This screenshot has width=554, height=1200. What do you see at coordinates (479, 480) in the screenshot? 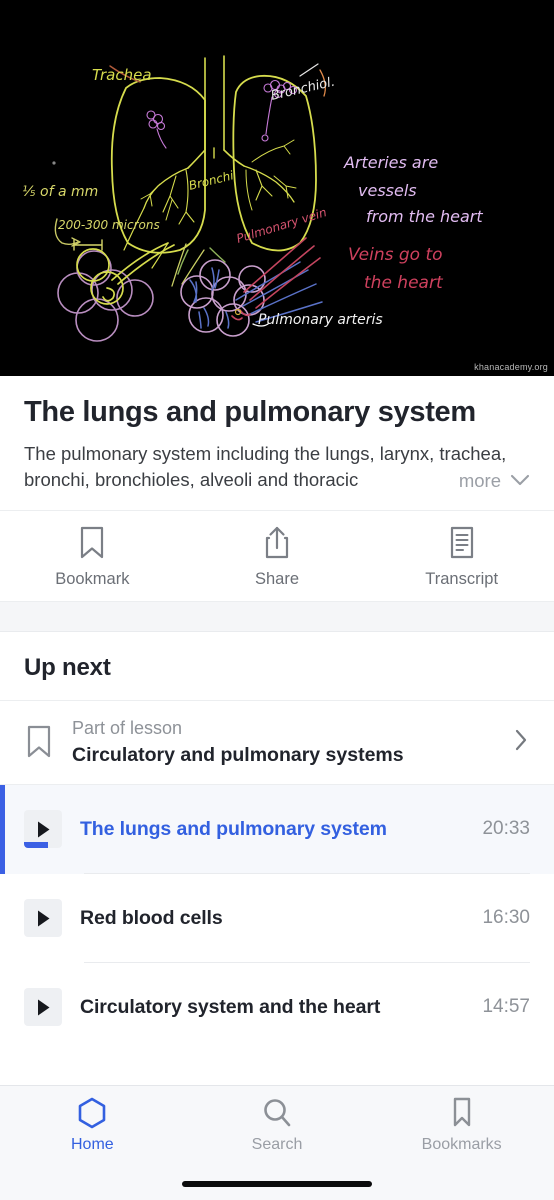
I see `more-label: more` at bounding box center [479, 480].